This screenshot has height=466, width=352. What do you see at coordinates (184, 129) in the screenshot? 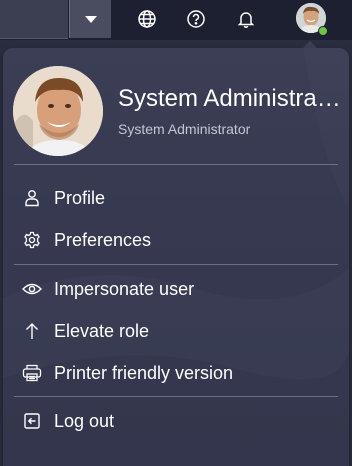
I see `user-role: System Administrator` at bounding box center [184, 129].